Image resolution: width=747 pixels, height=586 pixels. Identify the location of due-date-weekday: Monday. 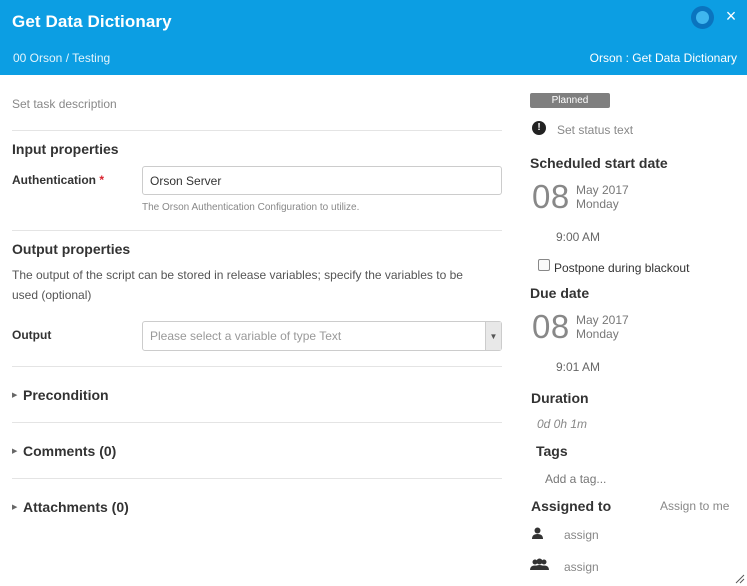
(597, 334).